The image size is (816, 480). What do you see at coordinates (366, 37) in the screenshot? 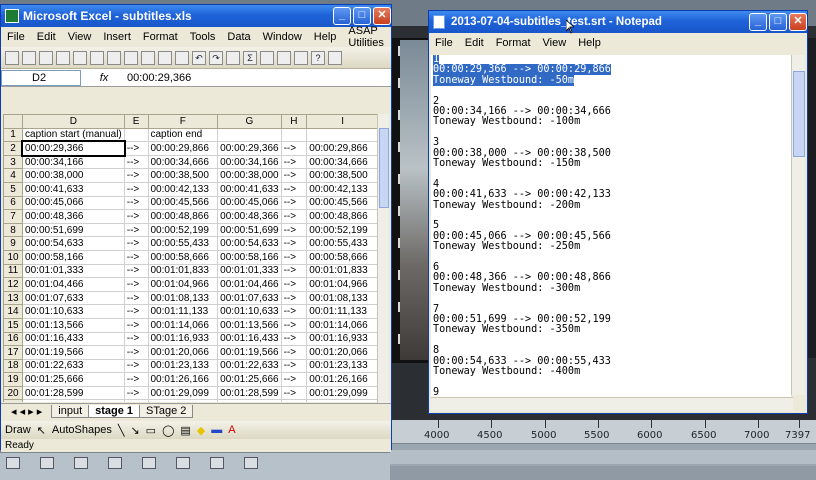
I see `menu-asap-utilities: ASAP Utilities` at bounding box center [366, 37].